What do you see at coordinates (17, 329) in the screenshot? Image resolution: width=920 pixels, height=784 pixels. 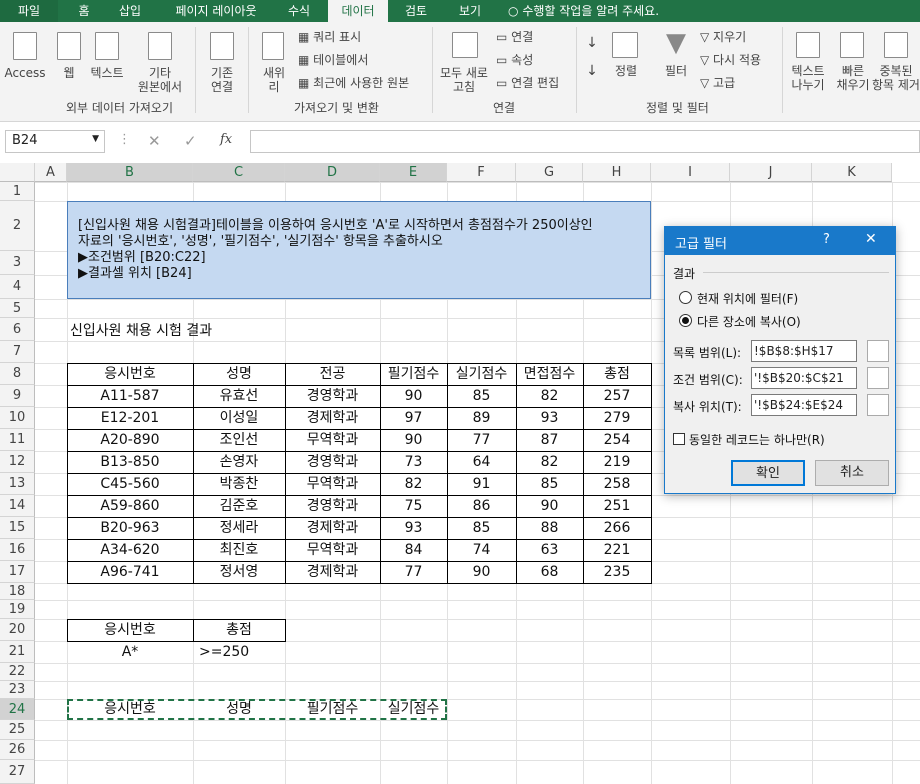 I see `row-header-6: 6` at bounding box center [17, 329].